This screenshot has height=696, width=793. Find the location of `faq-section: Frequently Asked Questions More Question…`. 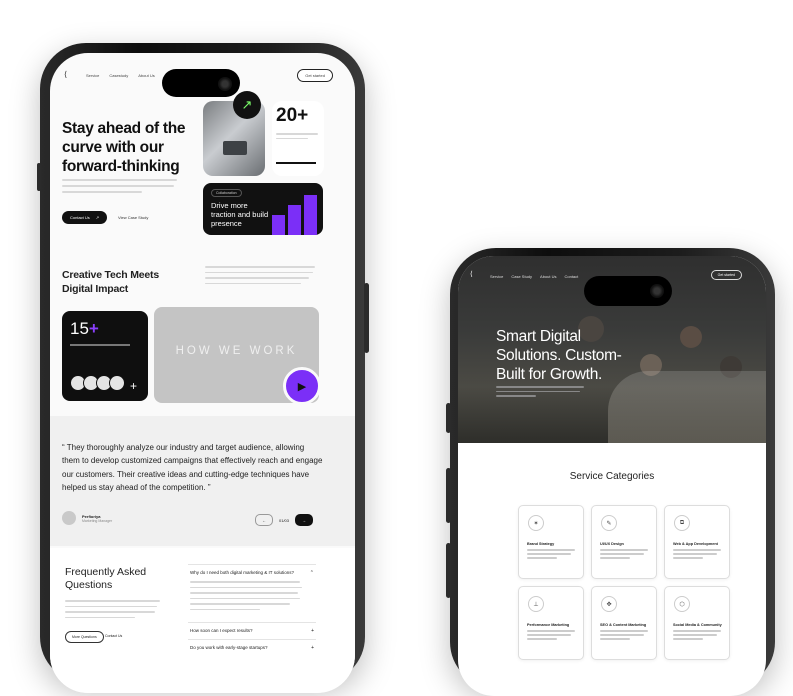

faq-section: Frequently Asked Questions More Question… is located at coordinates (202, 620).